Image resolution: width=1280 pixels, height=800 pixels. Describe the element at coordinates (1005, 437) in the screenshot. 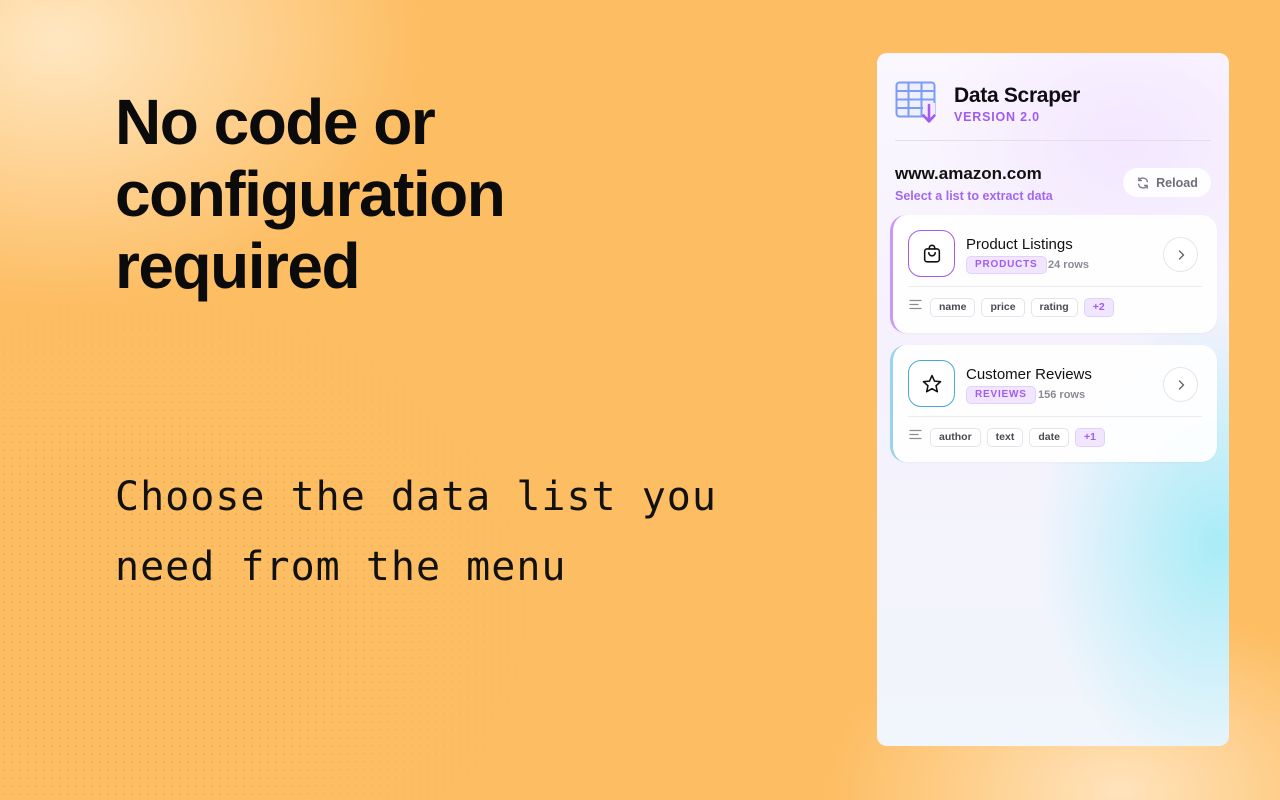

I see `field-chip: text` at that location.